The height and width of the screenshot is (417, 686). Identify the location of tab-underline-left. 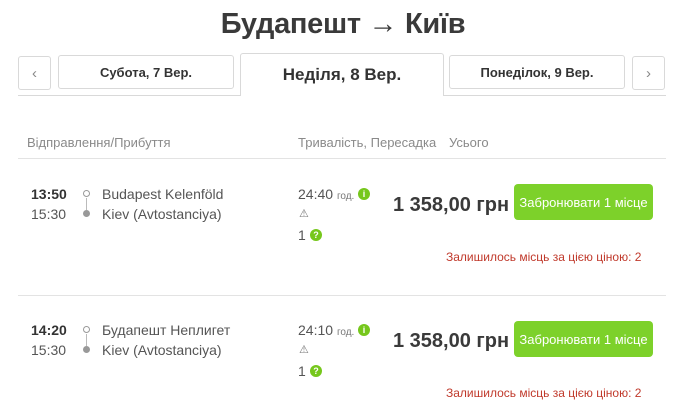
(129, 95).